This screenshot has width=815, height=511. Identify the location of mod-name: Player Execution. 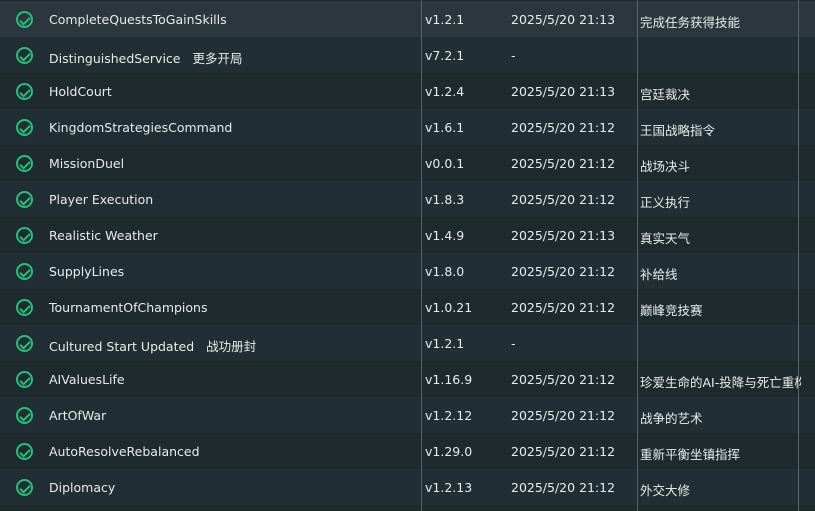
(101, 199).